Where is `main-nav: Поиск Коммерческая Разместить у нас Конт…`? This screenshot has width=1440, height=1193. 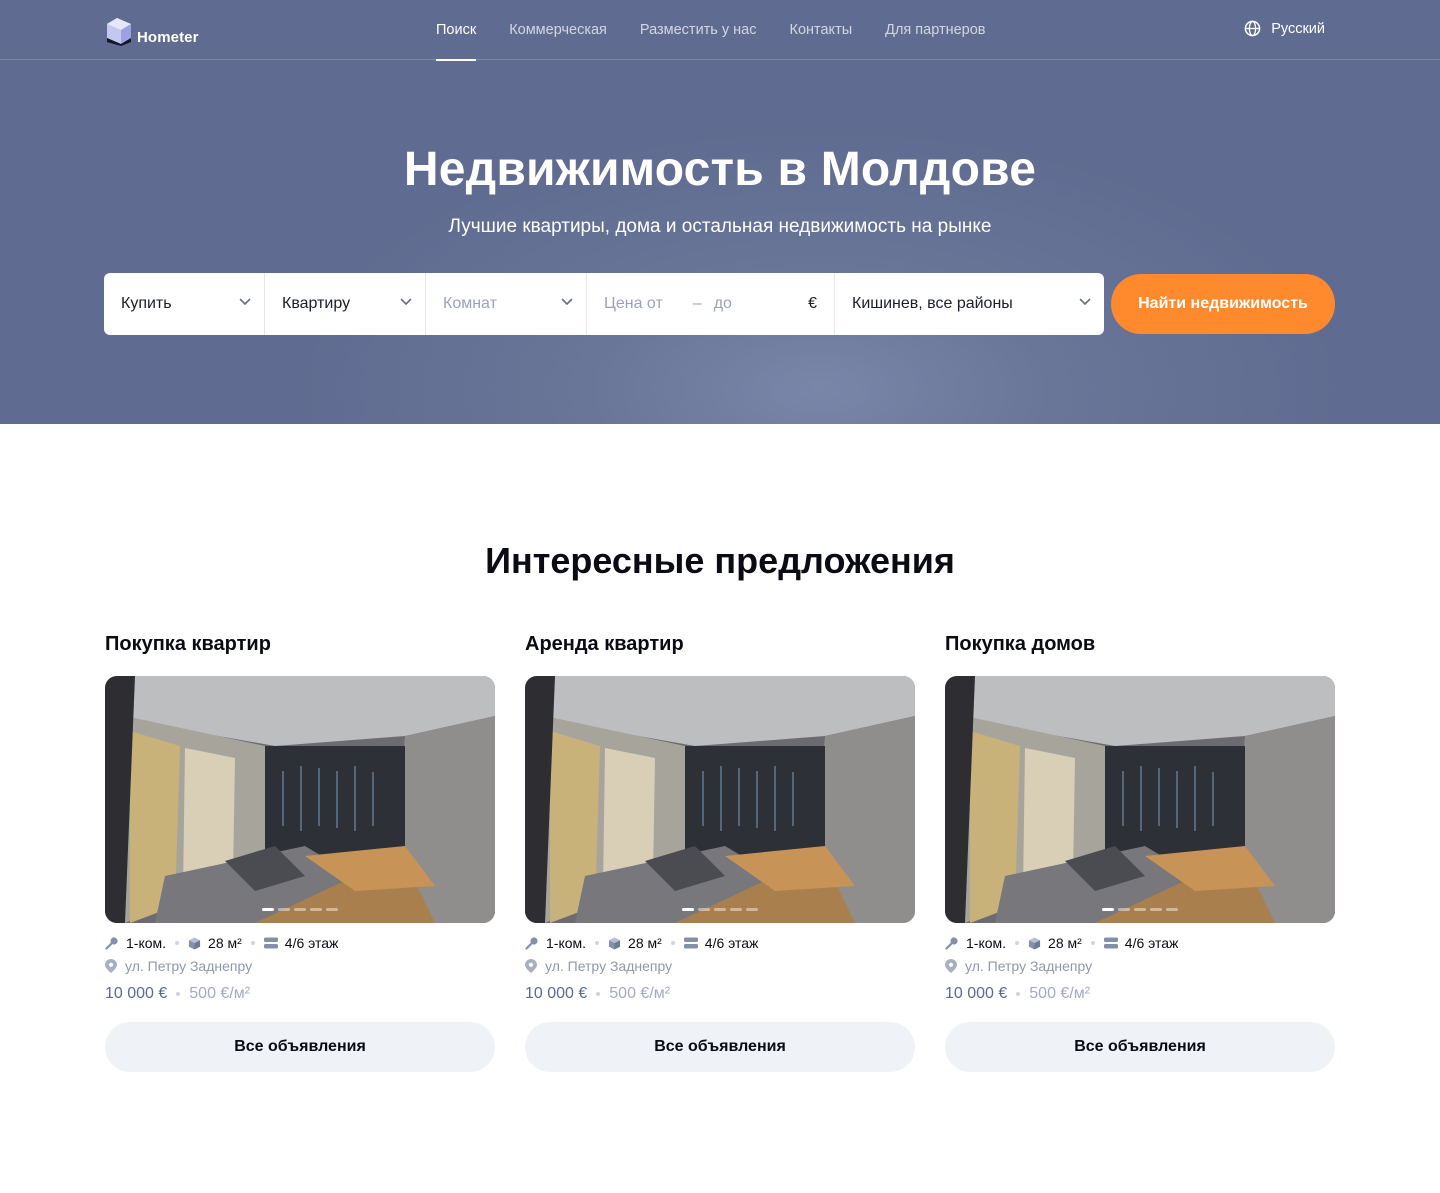
main-nav: Поиск Коммерческая Разместить у нас Конт… is located at coordinates (727, 30).